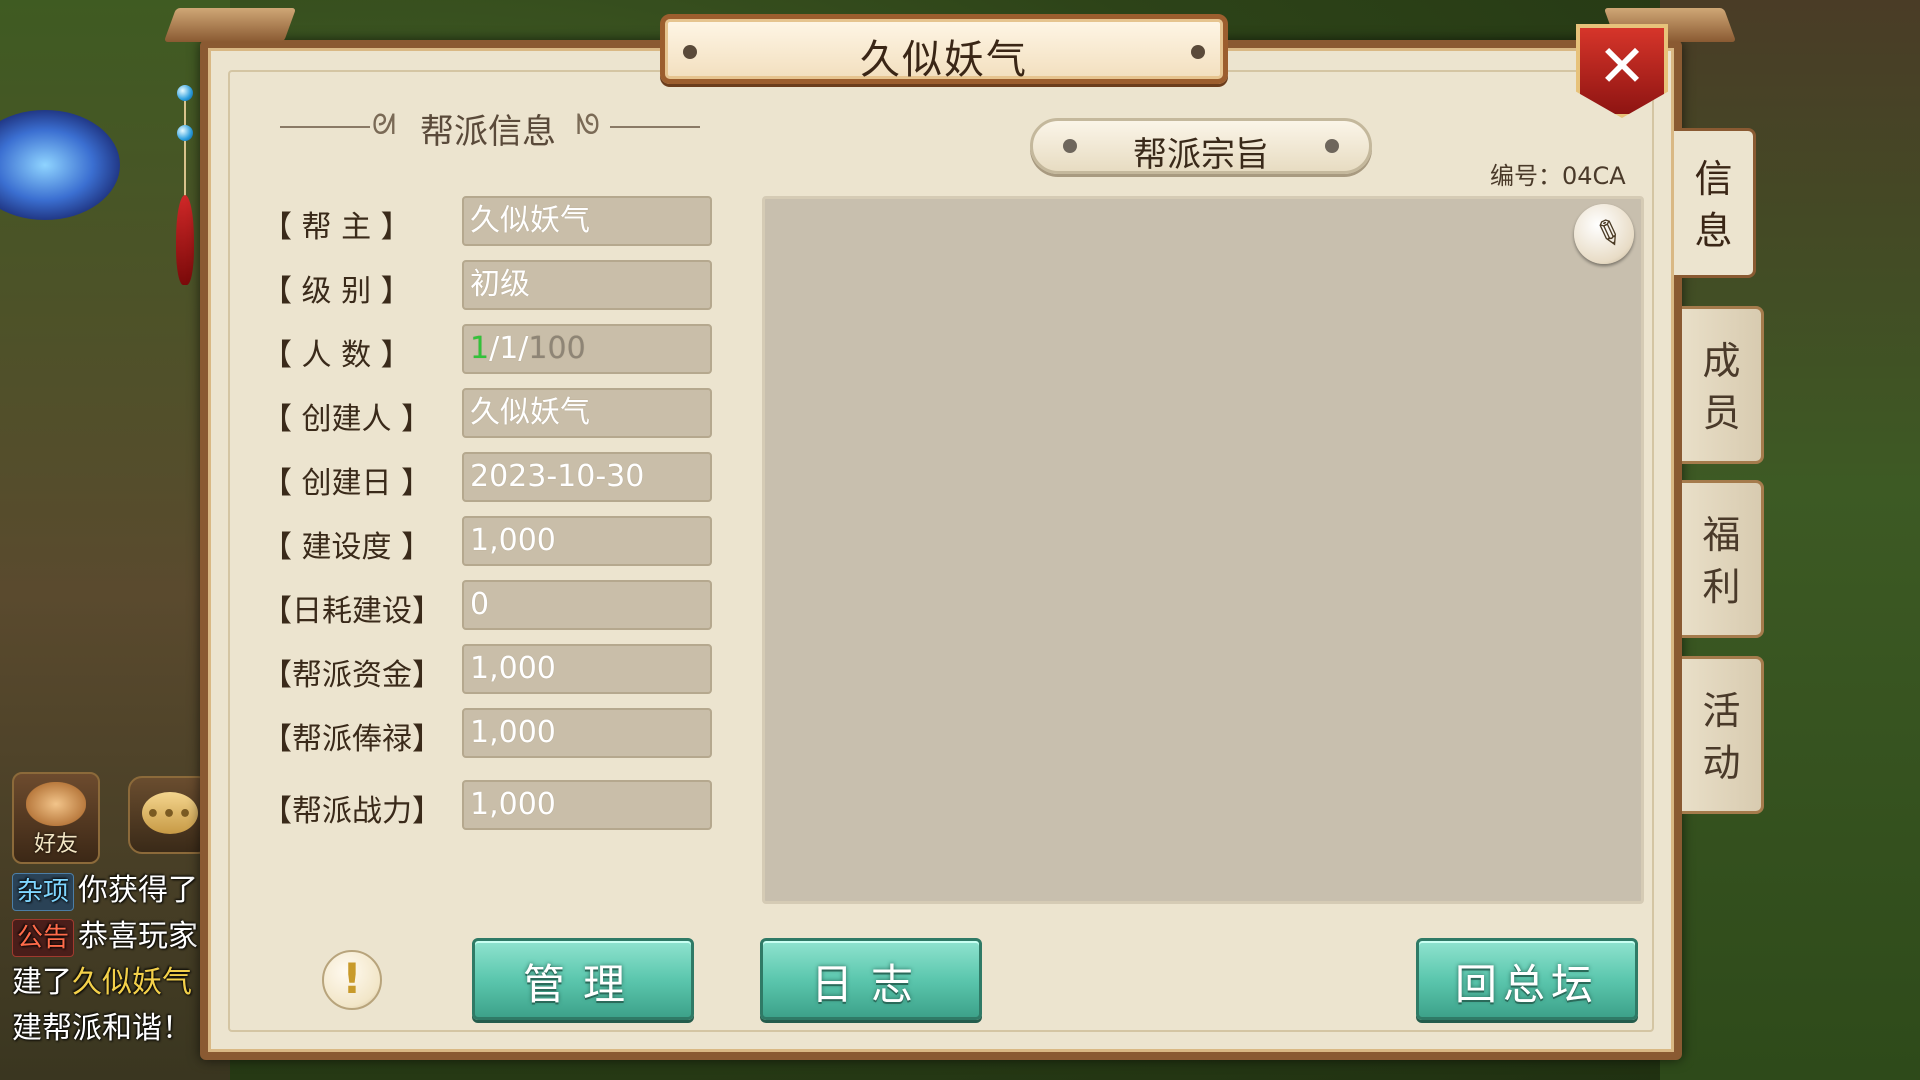  What do you see at coordinates (1715, 203) in the screenshot?
I see `tab-info: 信 息` at bounding box center [1715, 203].